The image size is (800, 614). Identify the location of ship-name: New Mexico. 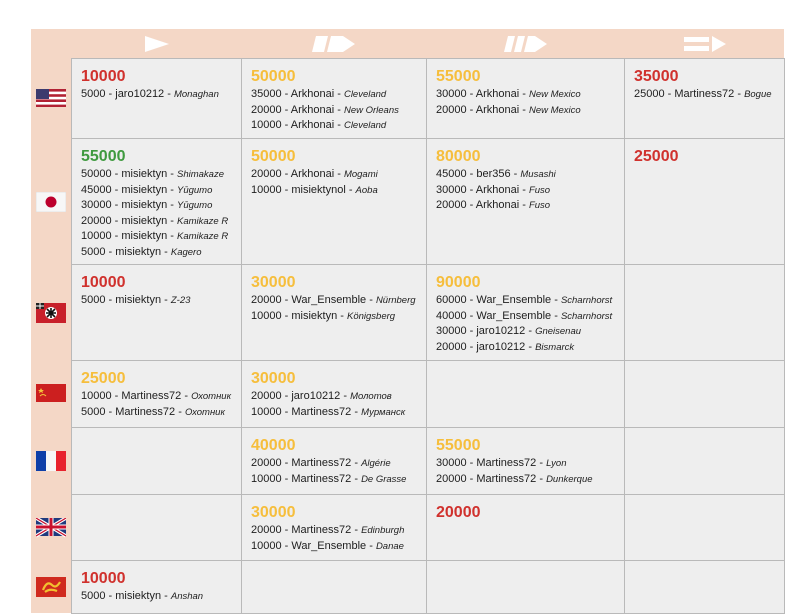
(554, 110).